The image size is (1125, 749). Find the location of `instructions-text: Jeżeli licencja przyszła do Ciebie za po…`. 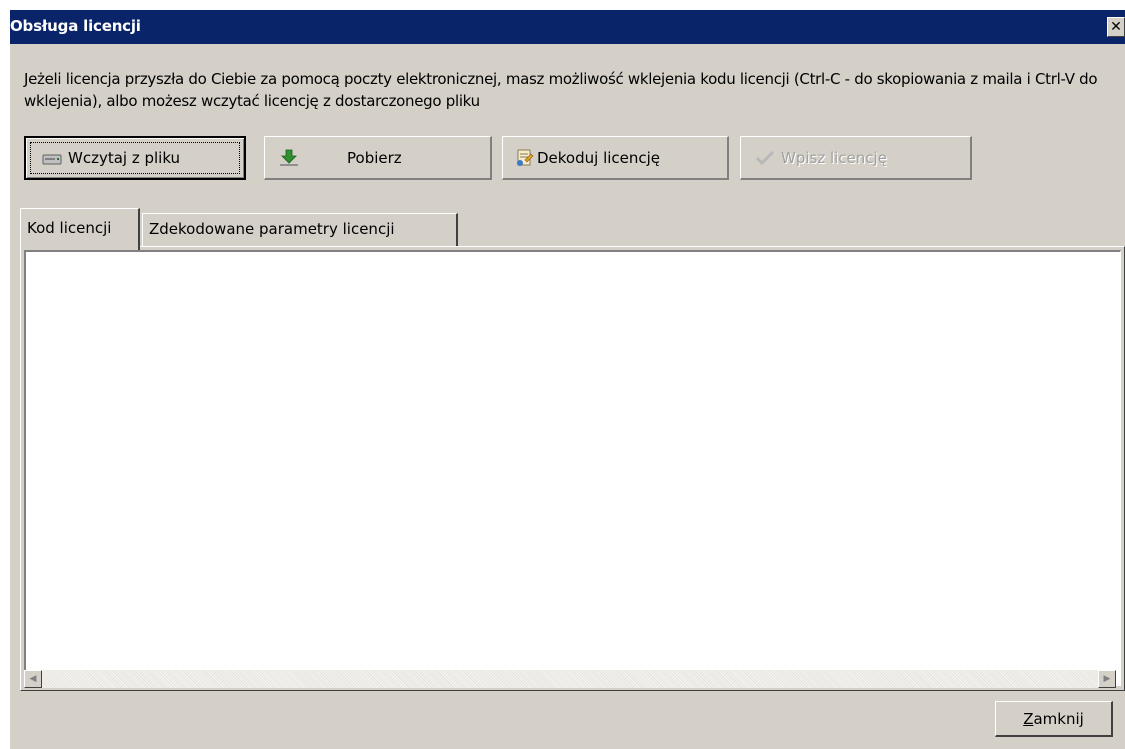

instructions-text: Jeżeli licencja przyszła do Ciebie za po… is located at coordinates (561, 90).